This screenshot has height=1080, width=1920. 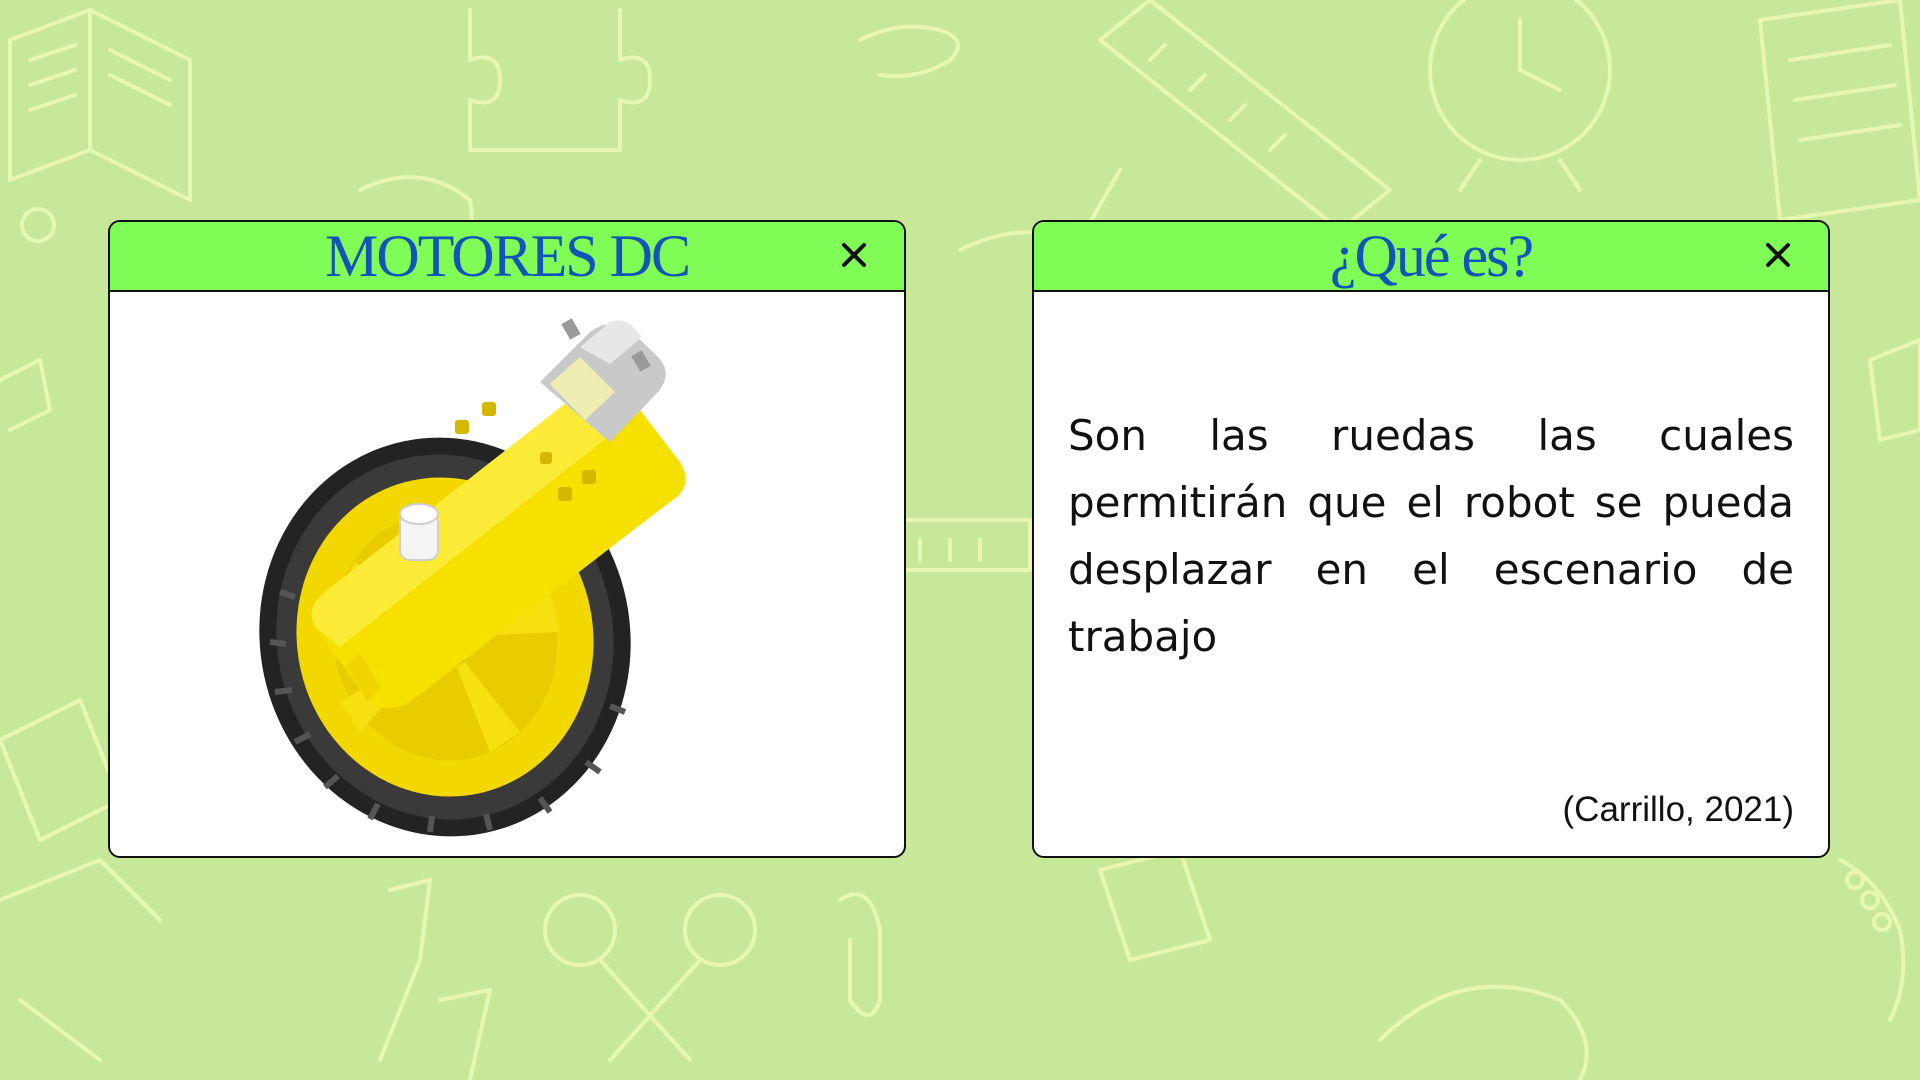 What do you see at coordinates (1678, 809) in the screenshot?
I see `citation-text: (Carrillo, 2021)` at bounding box center [1678, 809].